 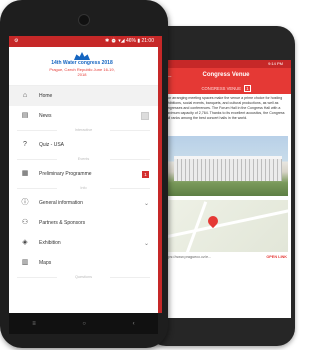 I want to click on news-icon: ▤, so click(x=25, y=115).